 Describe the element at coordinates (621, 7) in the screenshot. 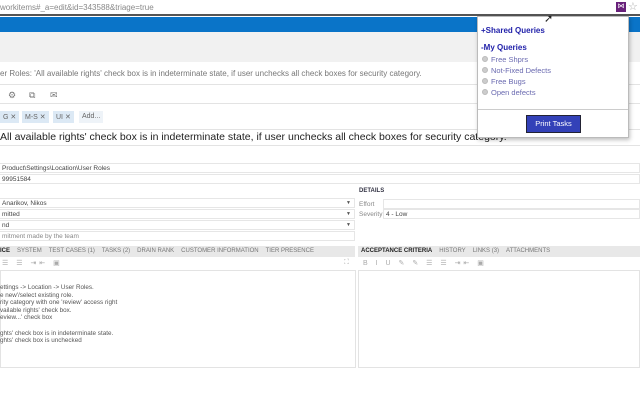

I see `extension-icon: ⋈` at that location.